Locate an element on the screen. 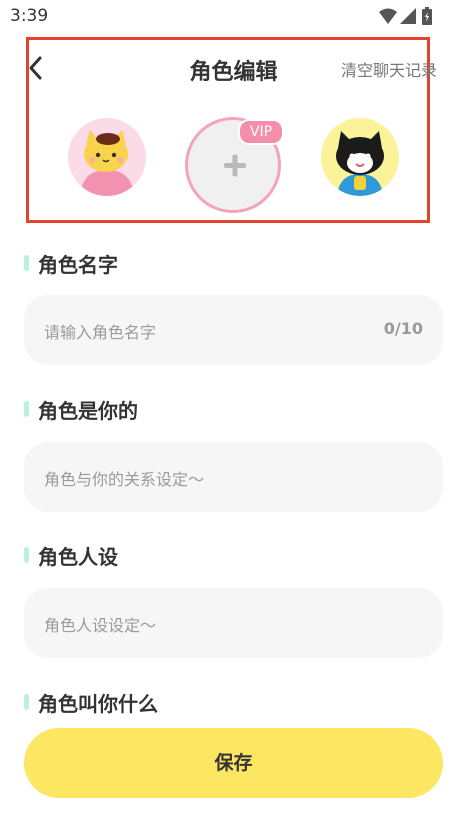 The width and height of the screenshot is (467, 830). role-relation-placeholder: 角色与你的关系设定～ is located at coordinates (124, 479).